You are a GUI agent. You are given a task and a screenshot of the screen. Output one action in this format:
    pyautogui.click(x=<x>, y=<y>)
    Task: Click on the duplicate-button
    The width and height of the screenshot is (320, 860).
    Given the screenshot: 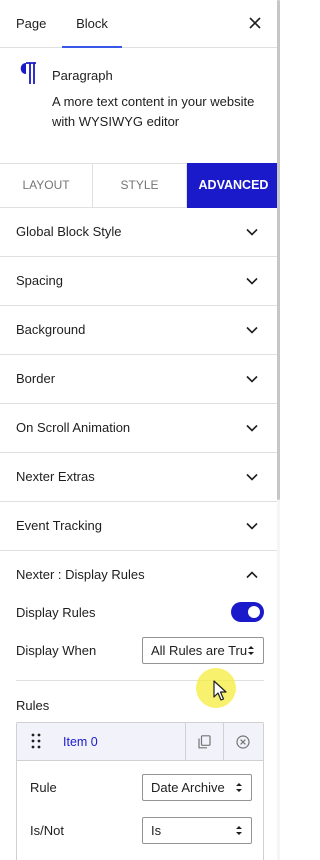 What is the action you would take?
    pyautogui.click(x=204, y=742)
    